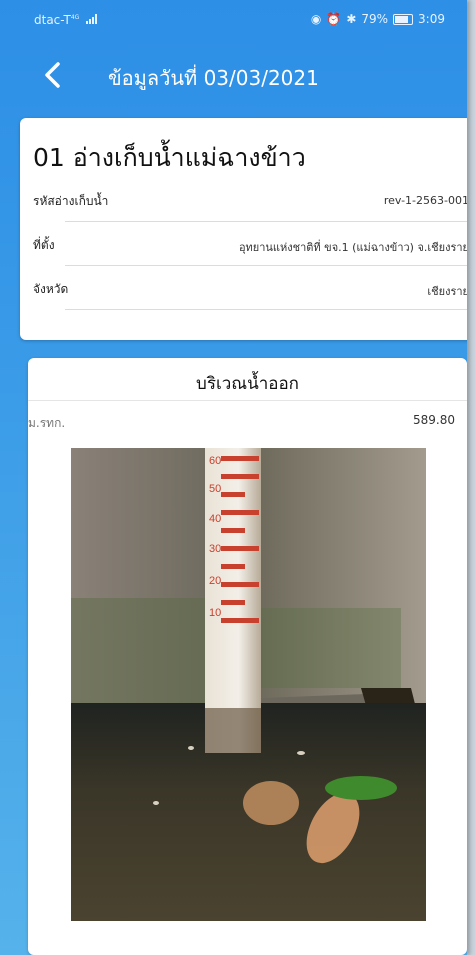 The width and height of the screenshot is (475, 955). What do you see at coordinates (351, 19) in the screenshot?
I see `bluetooth-icon: ✱` at bounding box center [351, 19].